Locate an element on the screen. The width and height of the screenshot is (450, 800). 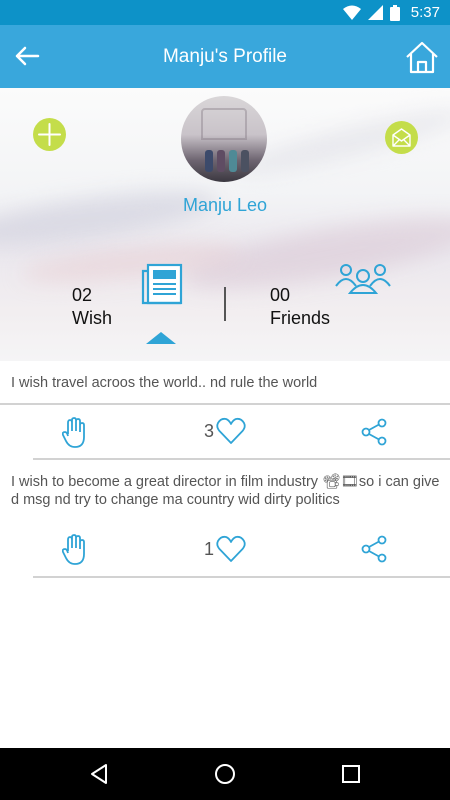
friends-count: 00 is located at coordinates (280, 295).